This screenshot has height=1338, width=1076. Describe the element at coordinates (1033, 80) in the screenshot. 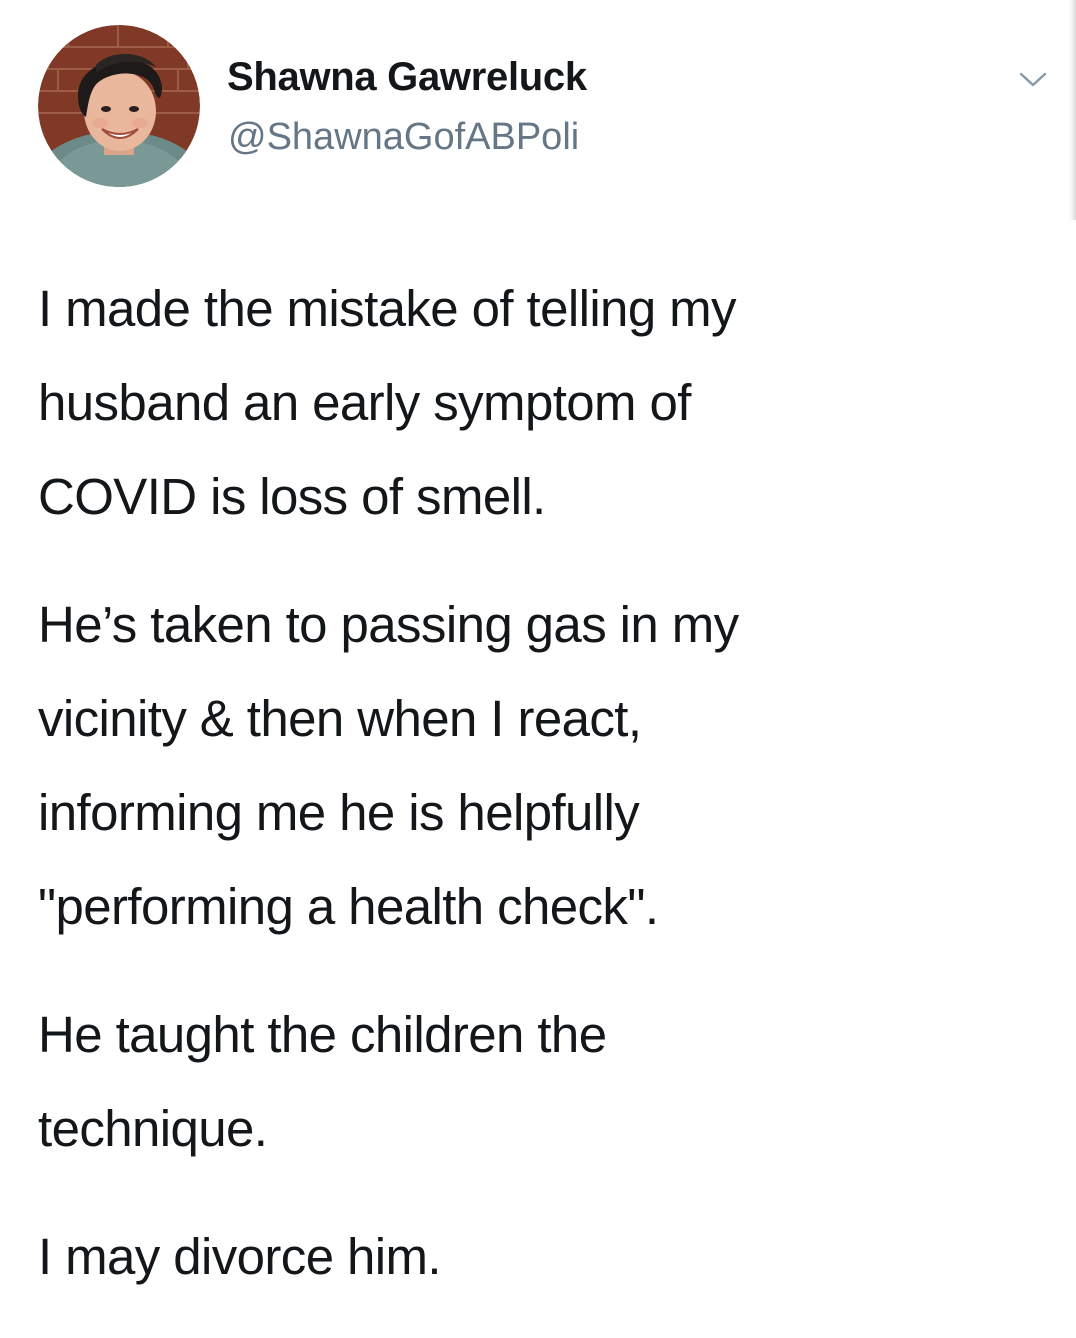

I see `chevron-down-icon` at that location.